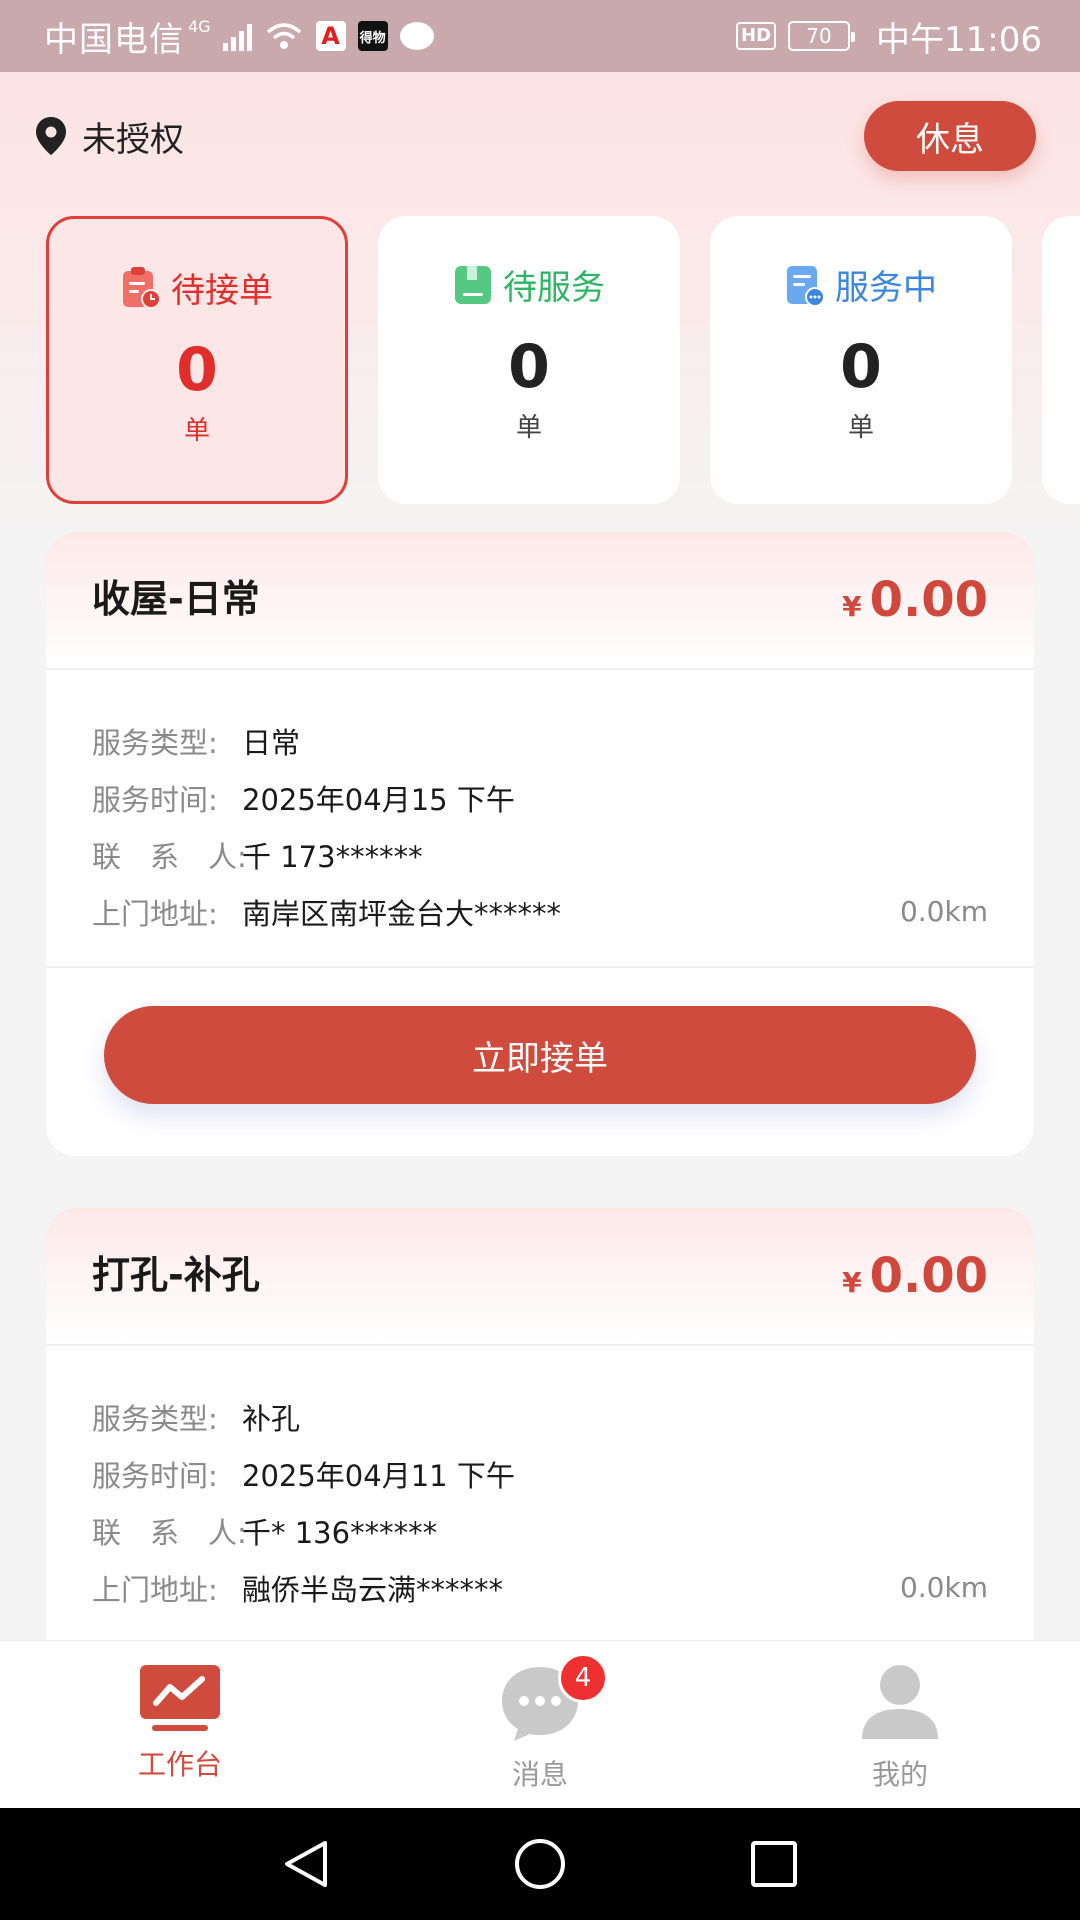 This screenshot has height=1920, width=1080. I want to click on address-row: 上门地址: 融侨半岛云满****** 0.0km, so click(540, 1587).